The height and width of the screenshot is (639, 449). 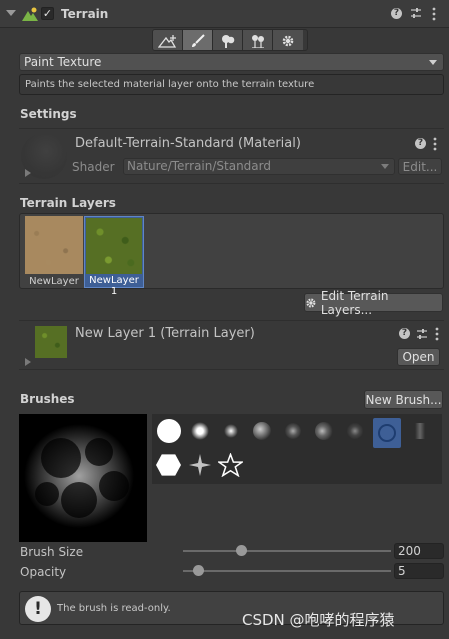 I want to click on brushes-heading: Brushes, so click(x=47, y=399).